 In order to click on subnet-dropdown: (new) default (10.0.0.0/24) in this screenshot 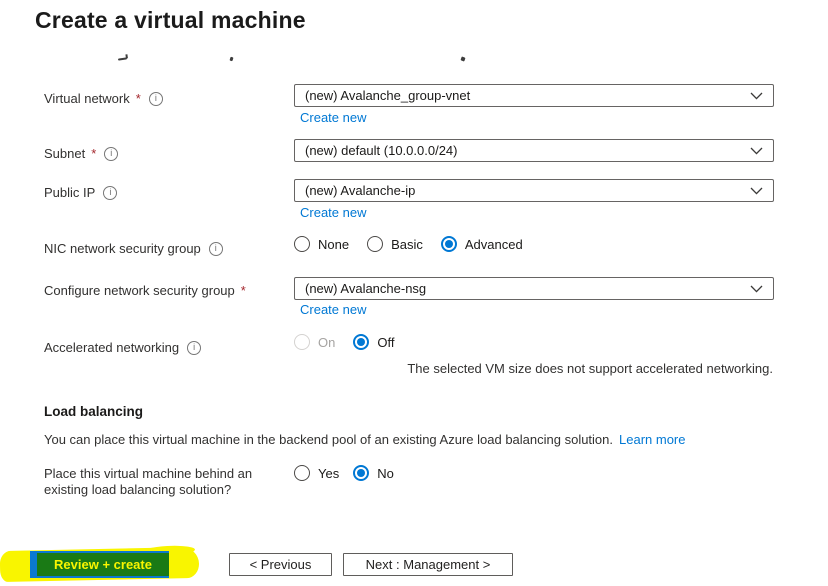, I will do `click(534, 150)`.